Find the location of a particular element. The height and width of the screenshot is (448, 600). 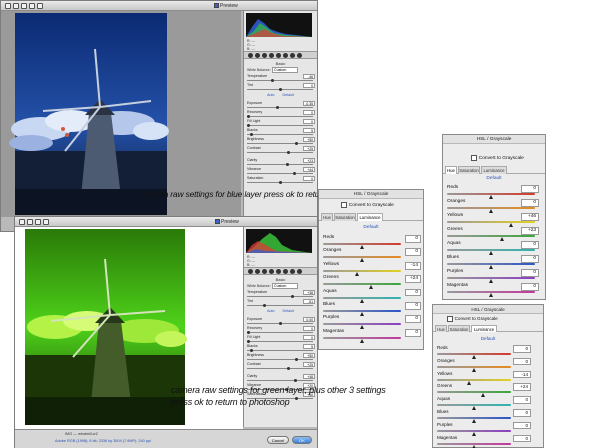

slider-value-field: 0.00 is located at coordinates (309, 319).